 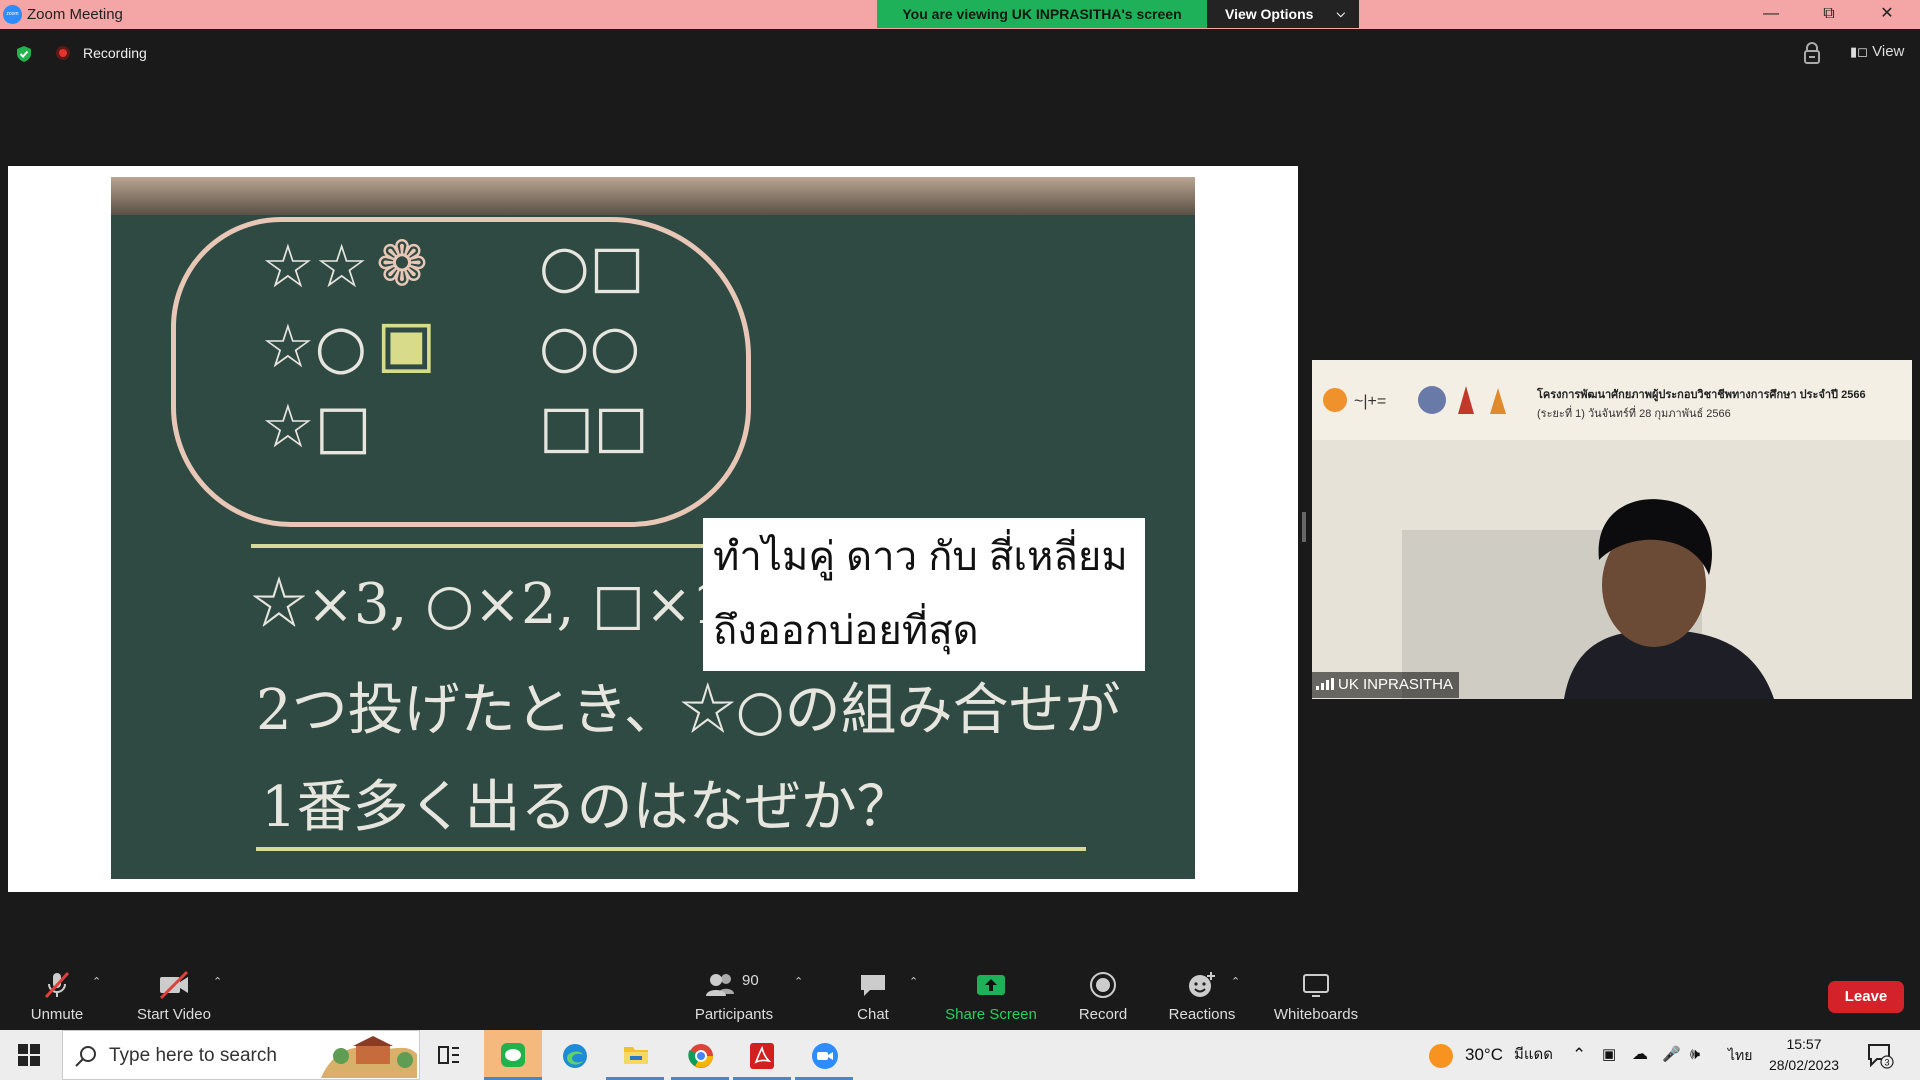 I want to click on participants-count: 90, so click(x=750, y=980).